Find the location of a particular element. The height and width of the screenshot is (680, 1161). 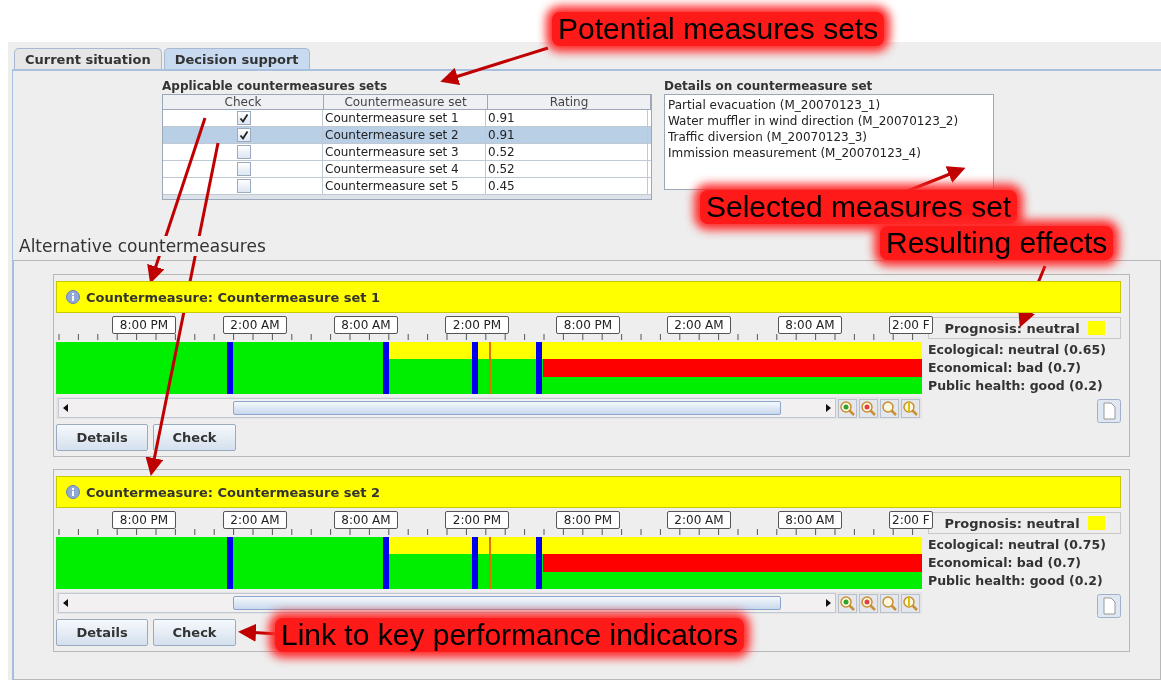

table-row: Countermeasure set 3 0.52 is located at coordinates (407, 152).